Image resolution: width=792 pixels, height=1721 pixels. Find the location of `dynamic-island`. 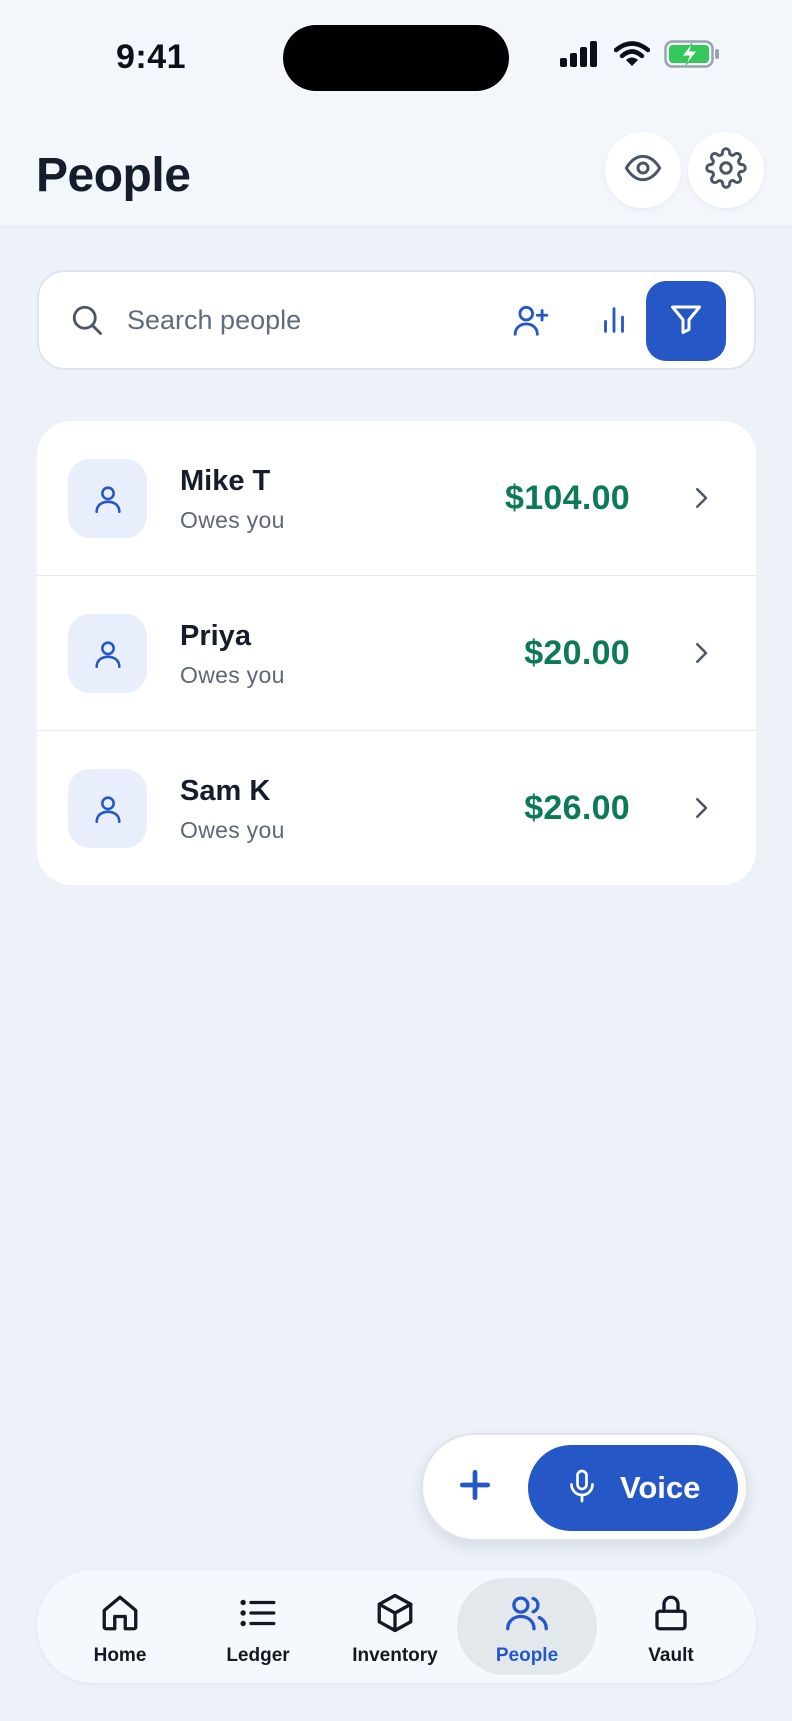

dynamic-island is located at coordinates (396, 58).